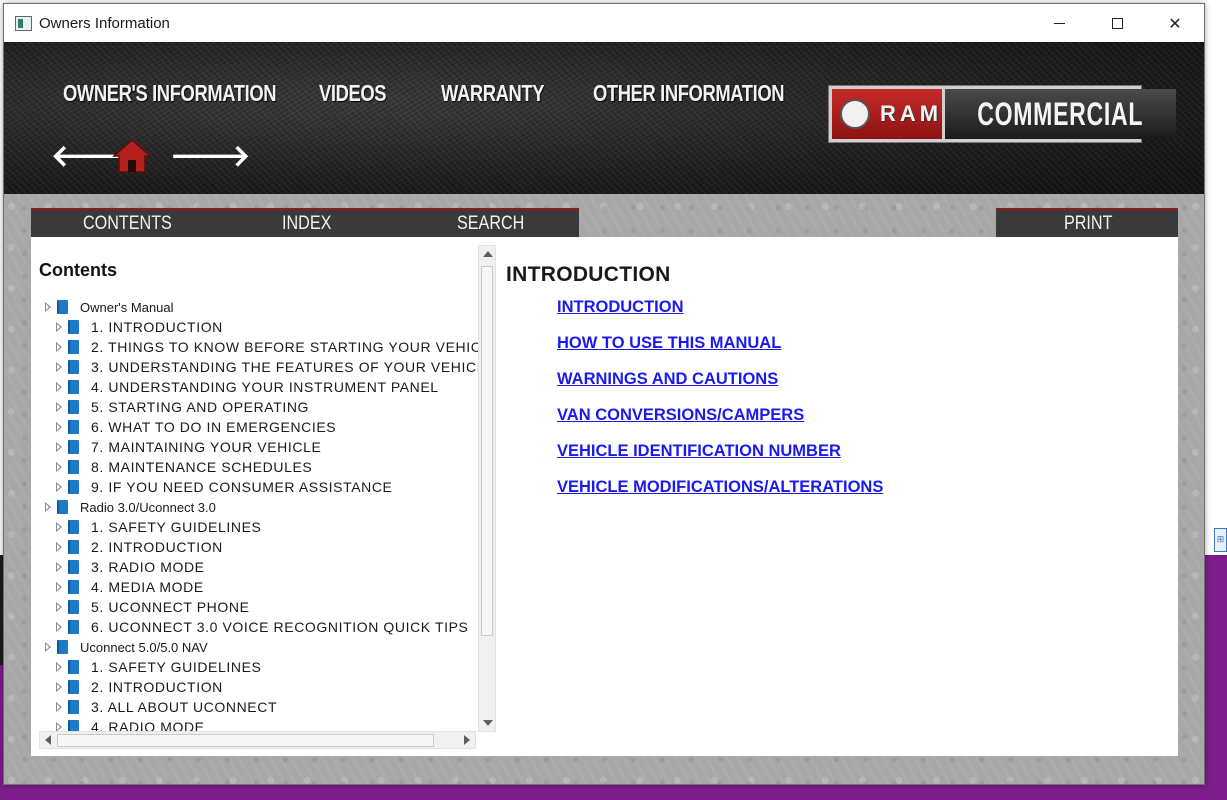 The image size is (1227, 800). What do you see at coordinates (148, 567) in the screenshot?
I see `toc-item-label: 3. RADIO MODE` at bounding box center [148, 567].